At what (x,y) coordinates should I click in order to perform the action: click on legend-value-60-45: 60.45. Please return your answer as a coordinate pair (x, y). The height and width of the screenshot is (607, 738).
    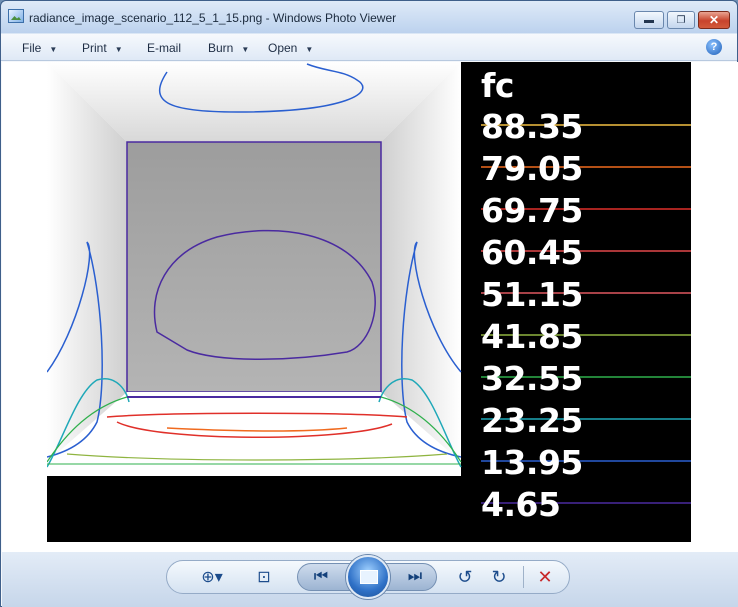
    Looking at the image, I should click on (532, 252).